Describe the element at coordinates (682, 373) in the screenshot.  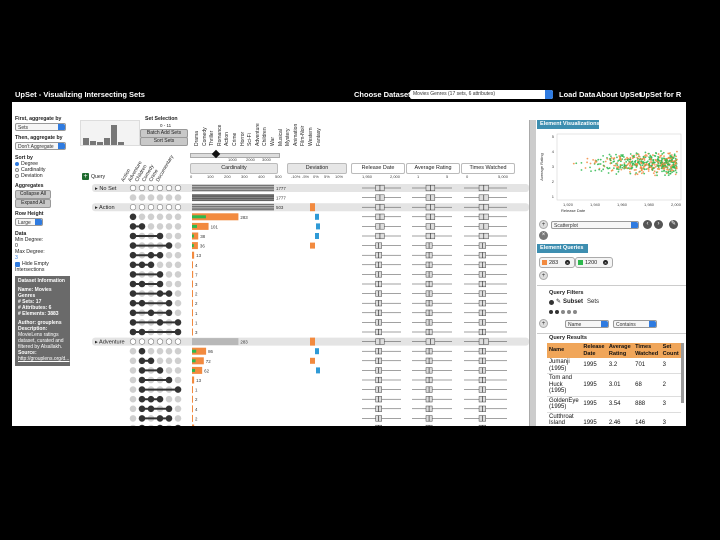
I see `results-scrollbar` at that location.